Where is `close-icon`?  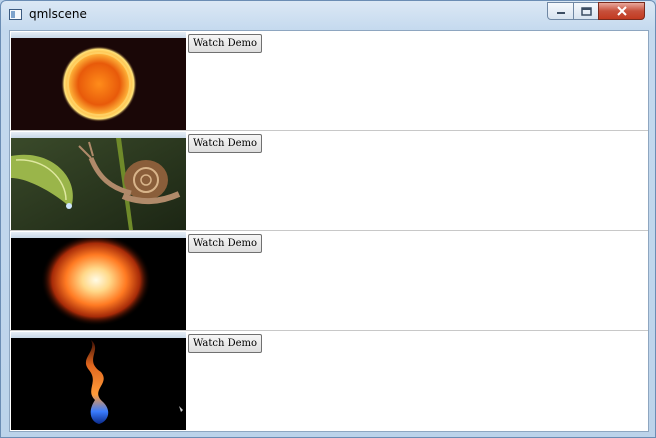
close-icon is located at coordinates (621, 11).